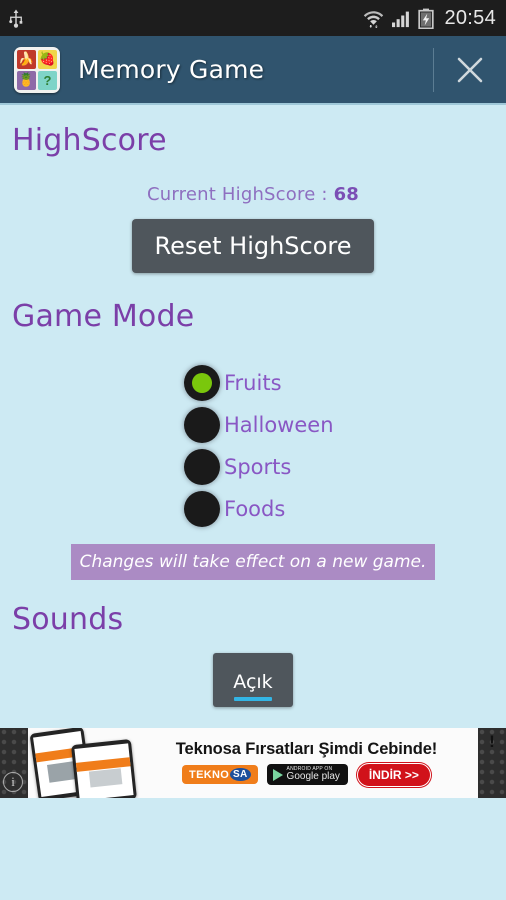 This screenshot has width=506, height=900. What do you see at coordinates (14, 763) in the screenshot?
I see `ad-edge-left: i` at bounding box center [14, 763].